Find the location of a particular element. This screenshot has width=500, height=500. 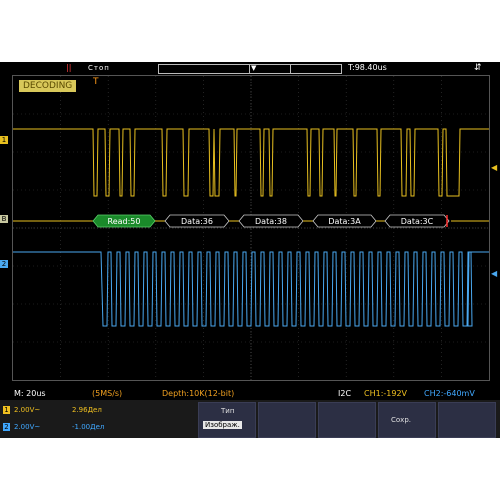

ch2-badge: 2 is located at coordinates (6, 427).